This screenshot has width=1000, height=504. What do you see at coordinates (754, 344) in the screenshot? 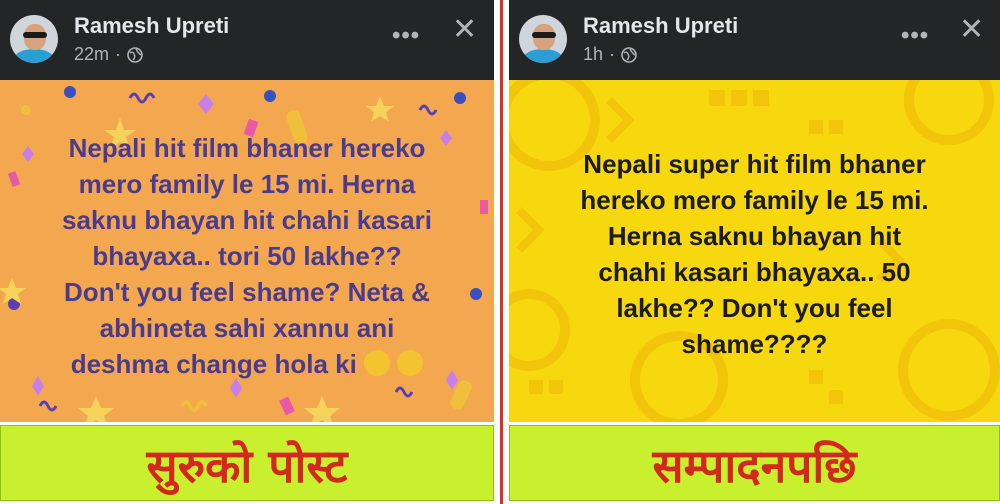
I see `post-line: shame????` at bounding box center [754, 344].